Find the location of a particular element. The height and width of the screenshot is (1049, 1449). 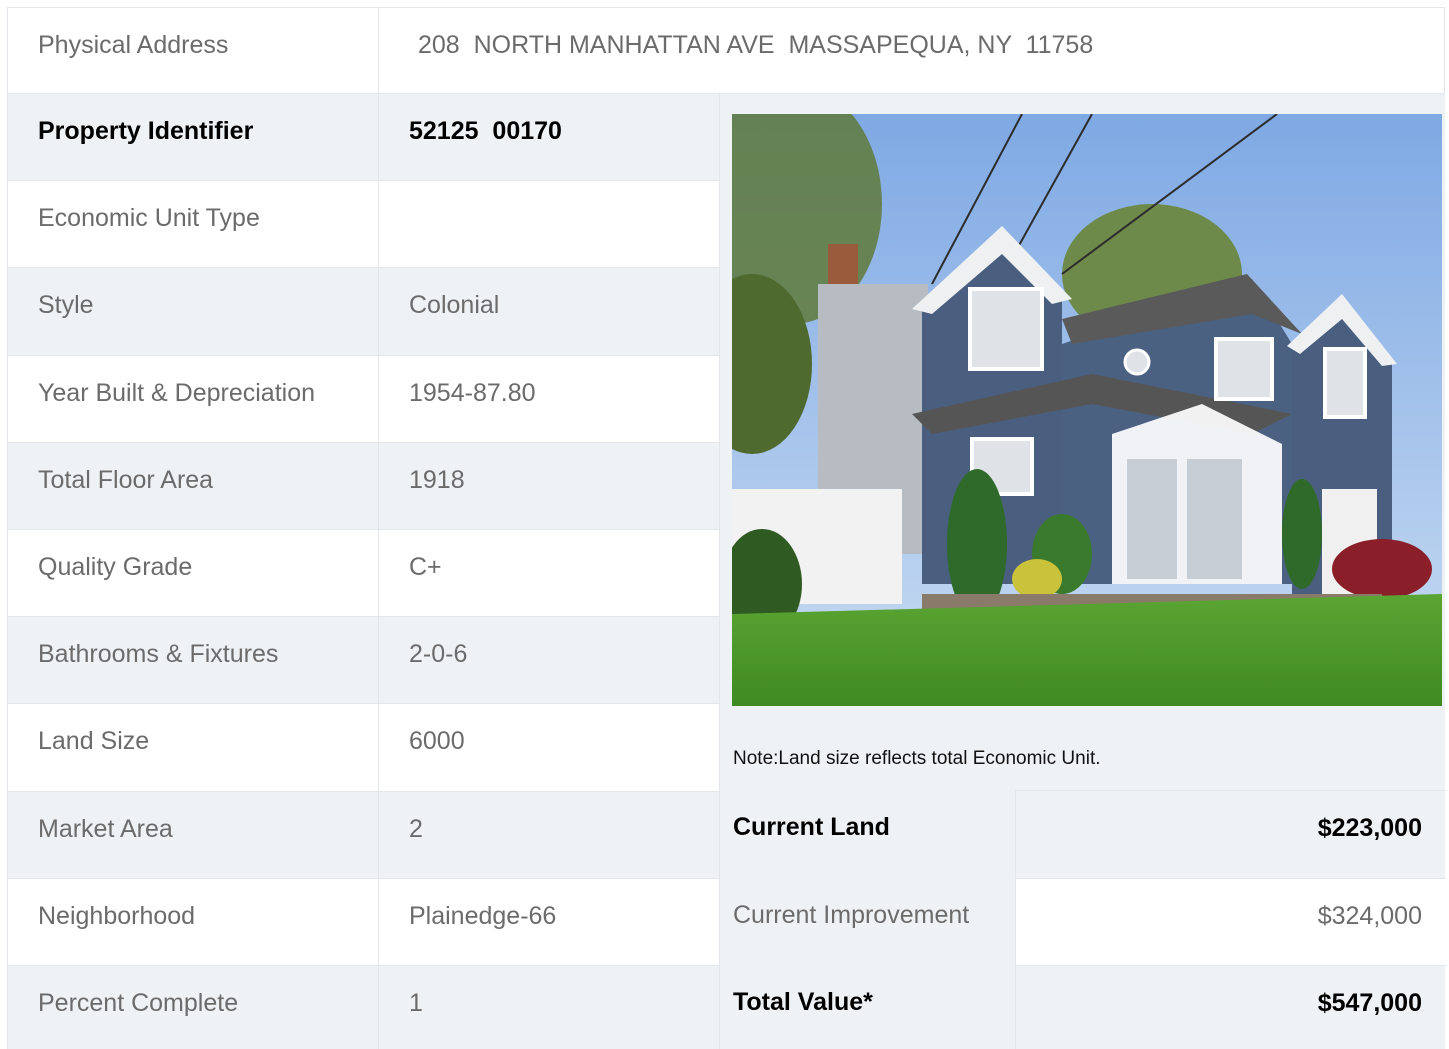

detail-value: 1918 is located at coordinates (437, 479).